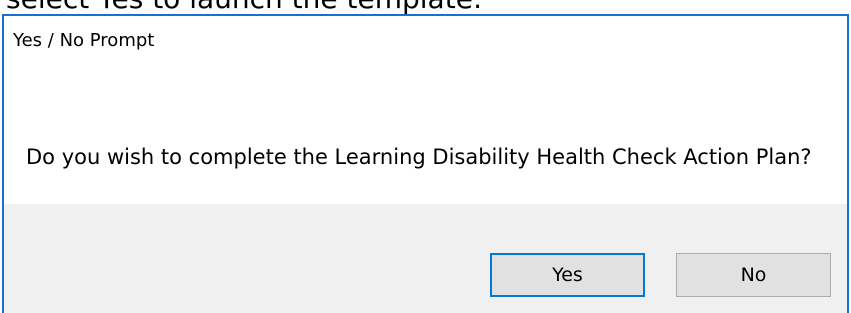 The image size is (851, 313). What do you see at coordinates (567, 275) in the screenshot?
I see `yes-button: Yes` at bounding box center [567, 275].